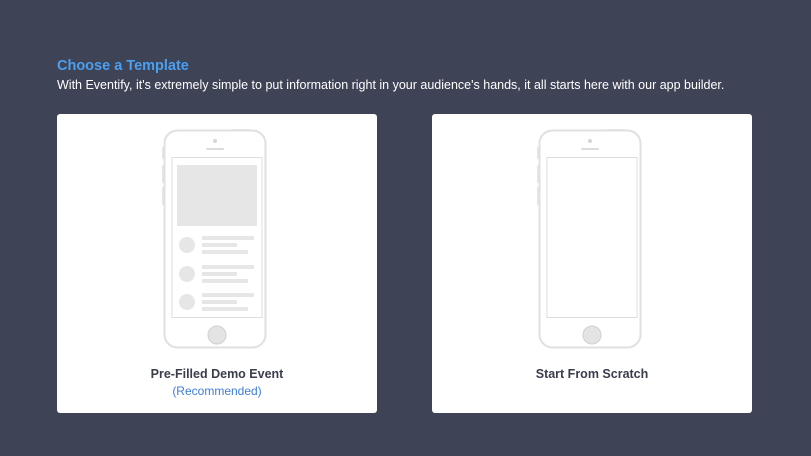  Describe the element at coordinates (589, 239) in the screenshot. I see `phone-blank-icon` at that location.